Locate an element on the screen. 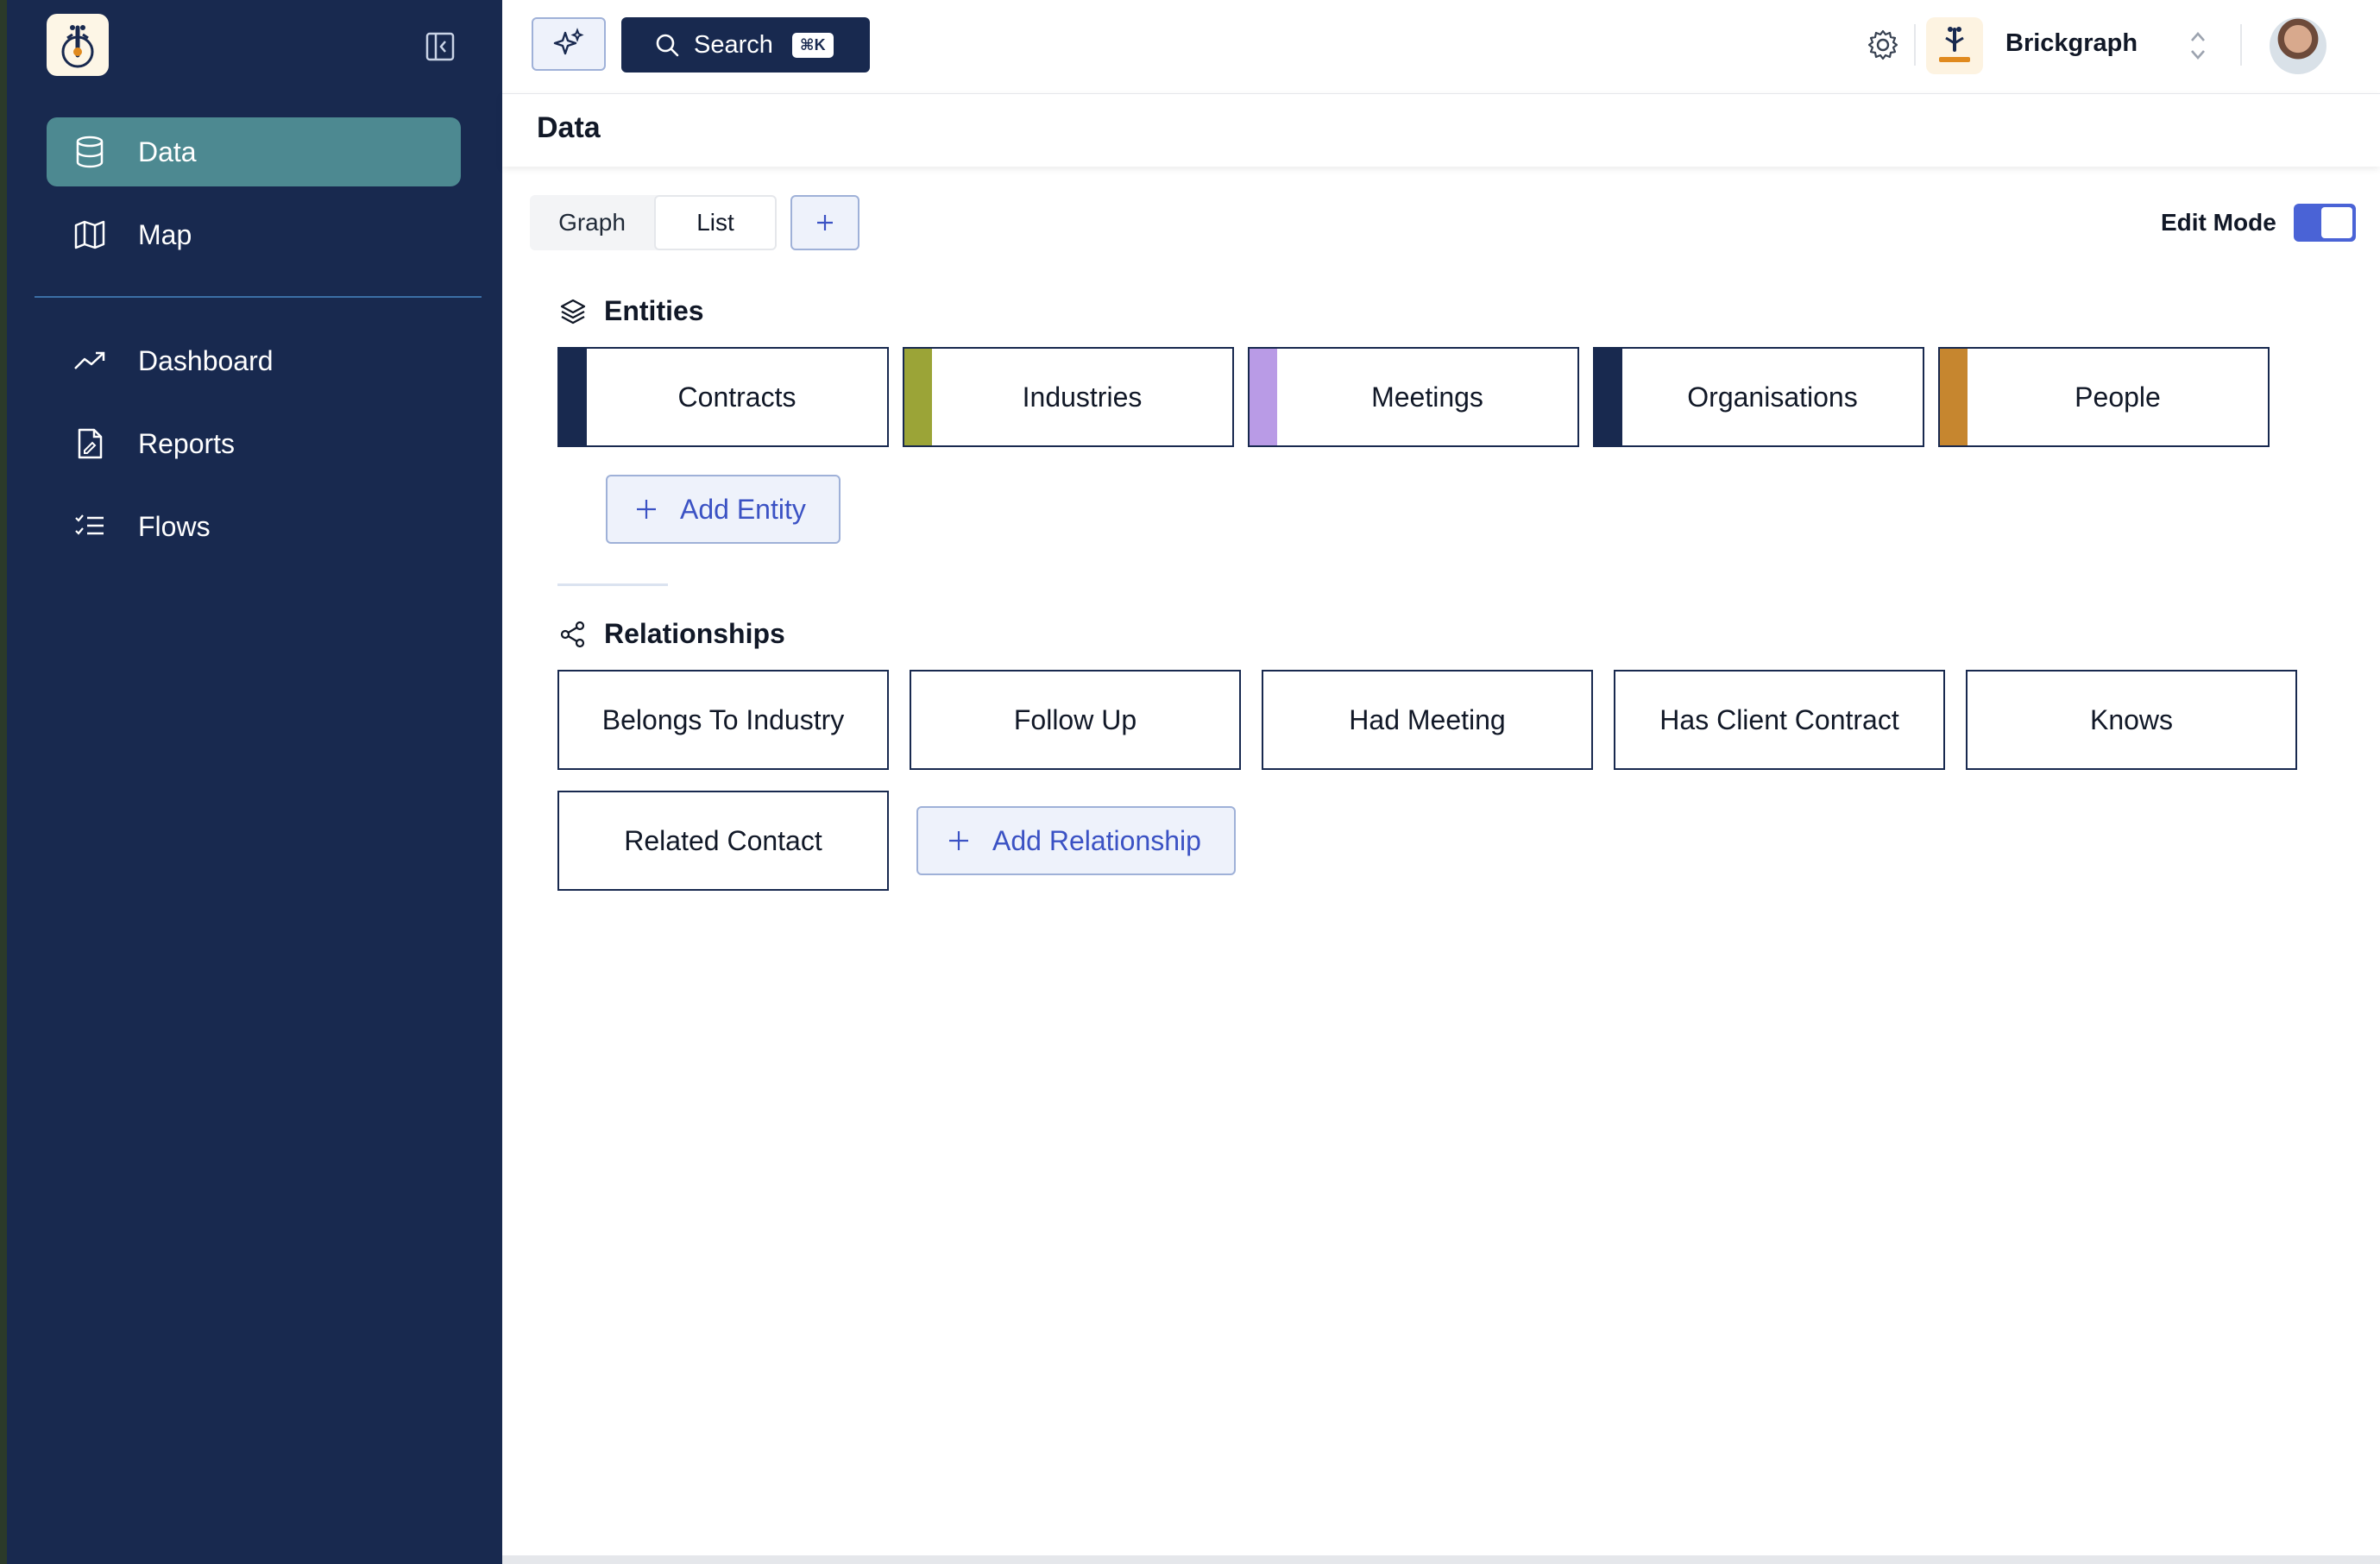 This screenshot has width=2380, height=1564. page-header: Data is located at coordinates (1441, 130).